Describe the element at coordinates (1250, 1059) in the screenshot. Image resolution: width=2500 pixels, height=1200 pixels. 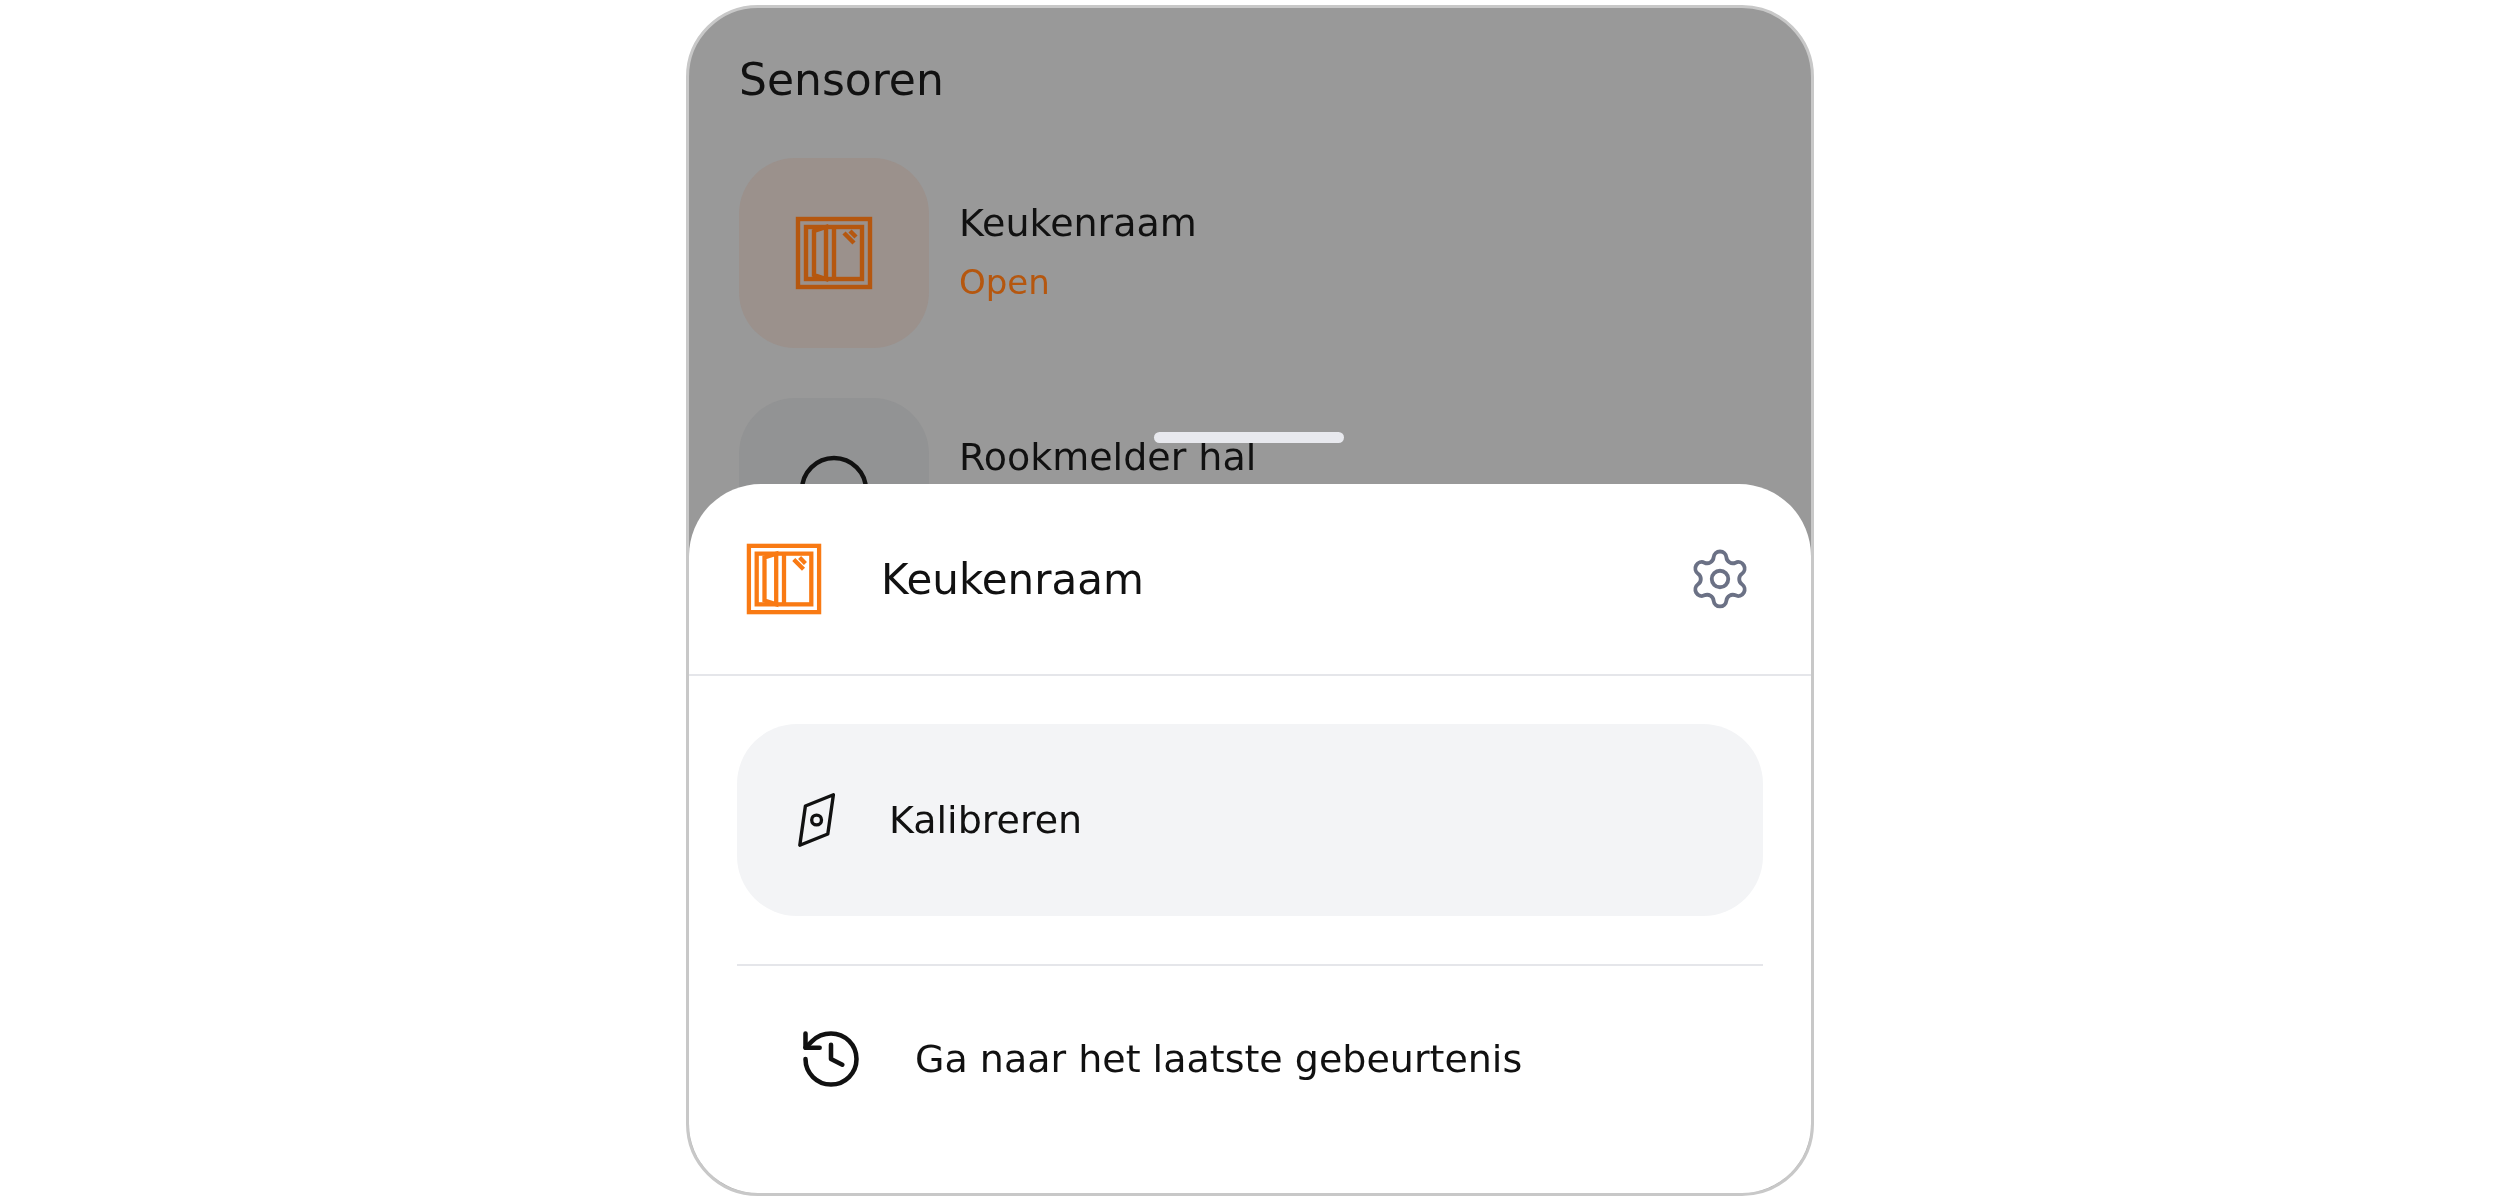
I see `menu-item: Ga naar het laatste gebeurtenis` at that location.